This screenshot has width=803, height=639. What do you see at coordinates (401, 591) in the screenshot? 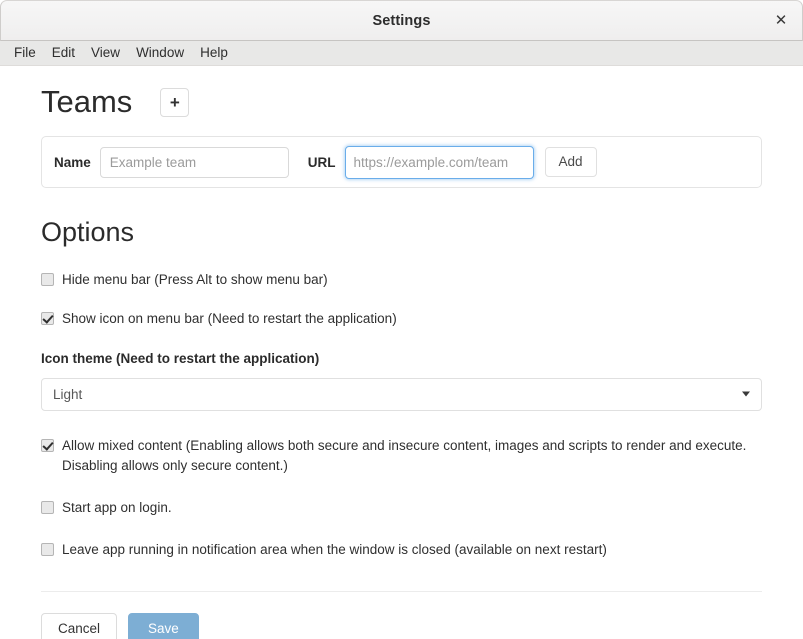
I see `footer-divider` at bounding box center [401, 591].